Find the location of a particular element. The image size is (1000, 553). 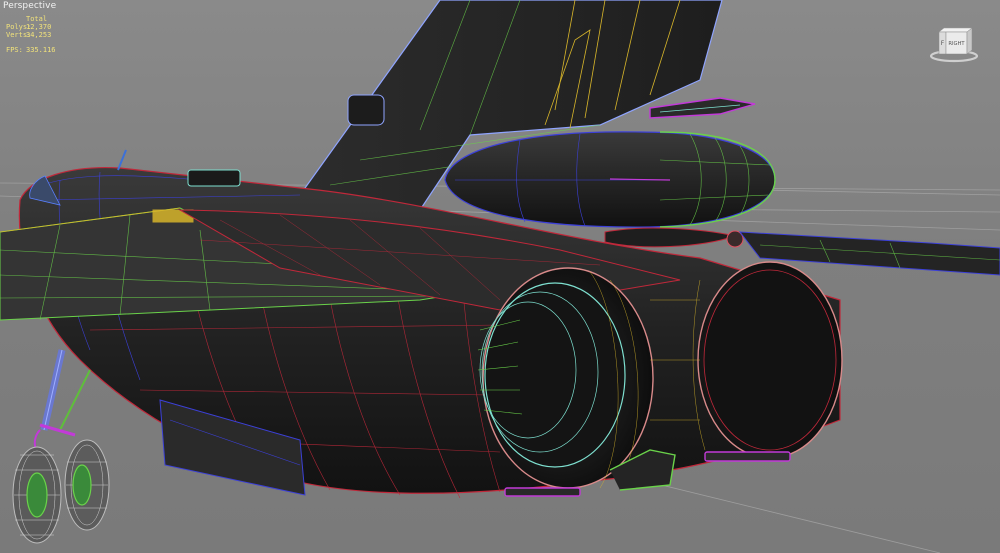

viewcube-navigator: F RIGHT is located at coordinates (954, 45).